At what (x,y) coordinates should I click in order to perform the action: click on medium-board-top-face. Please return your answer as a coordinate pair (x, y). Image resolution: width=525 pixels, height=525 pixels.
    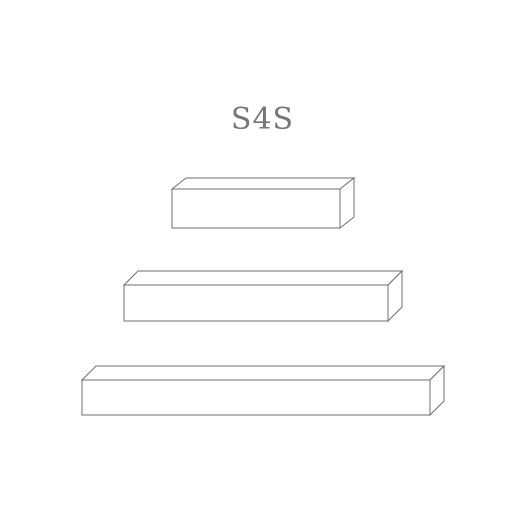
    Looking at the image, I should click on (263, 278).